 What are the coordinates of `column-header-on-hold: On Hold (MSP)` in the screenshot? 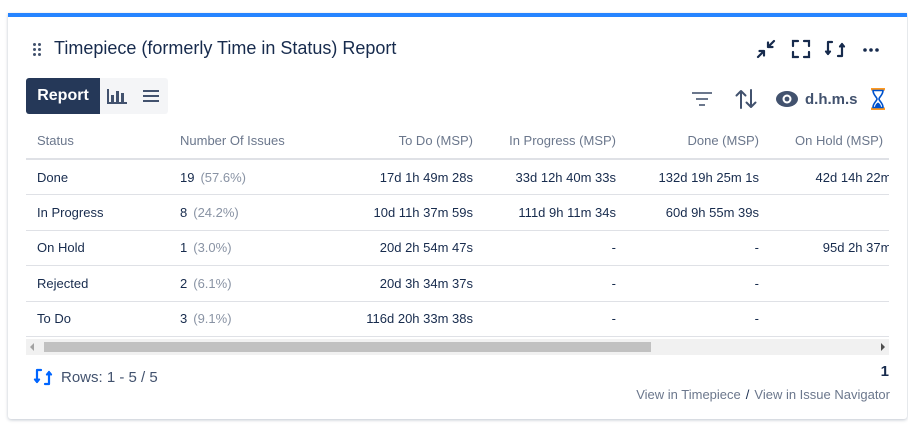 It's located at (829, 141).